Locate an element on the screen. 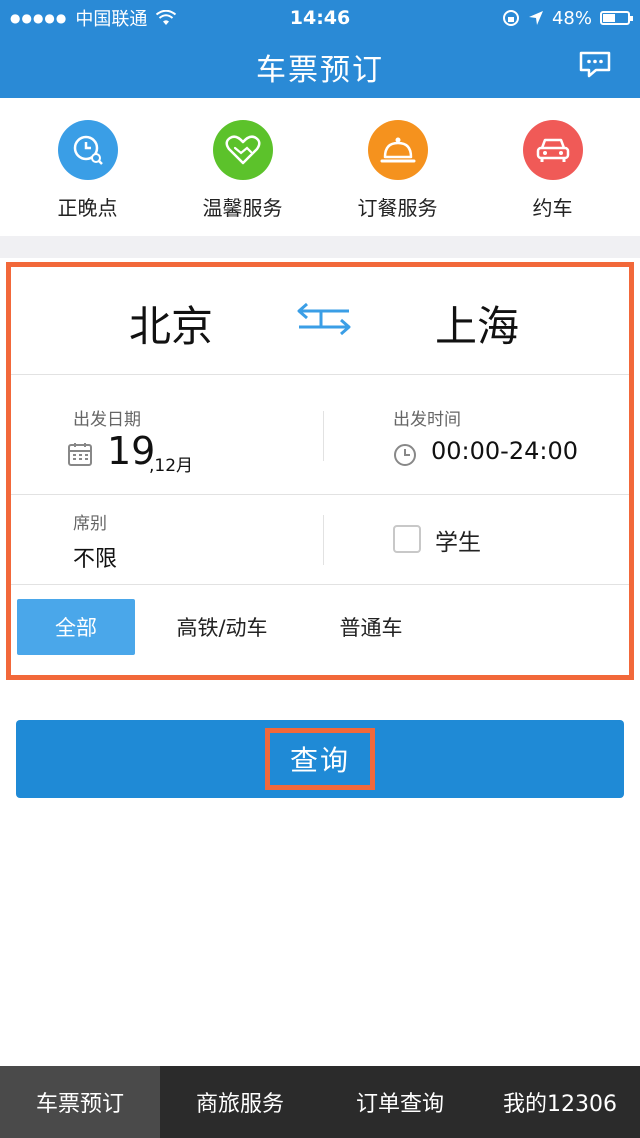 The image size is (640, 1138). clock-icon is located at coordinates (405, 455).